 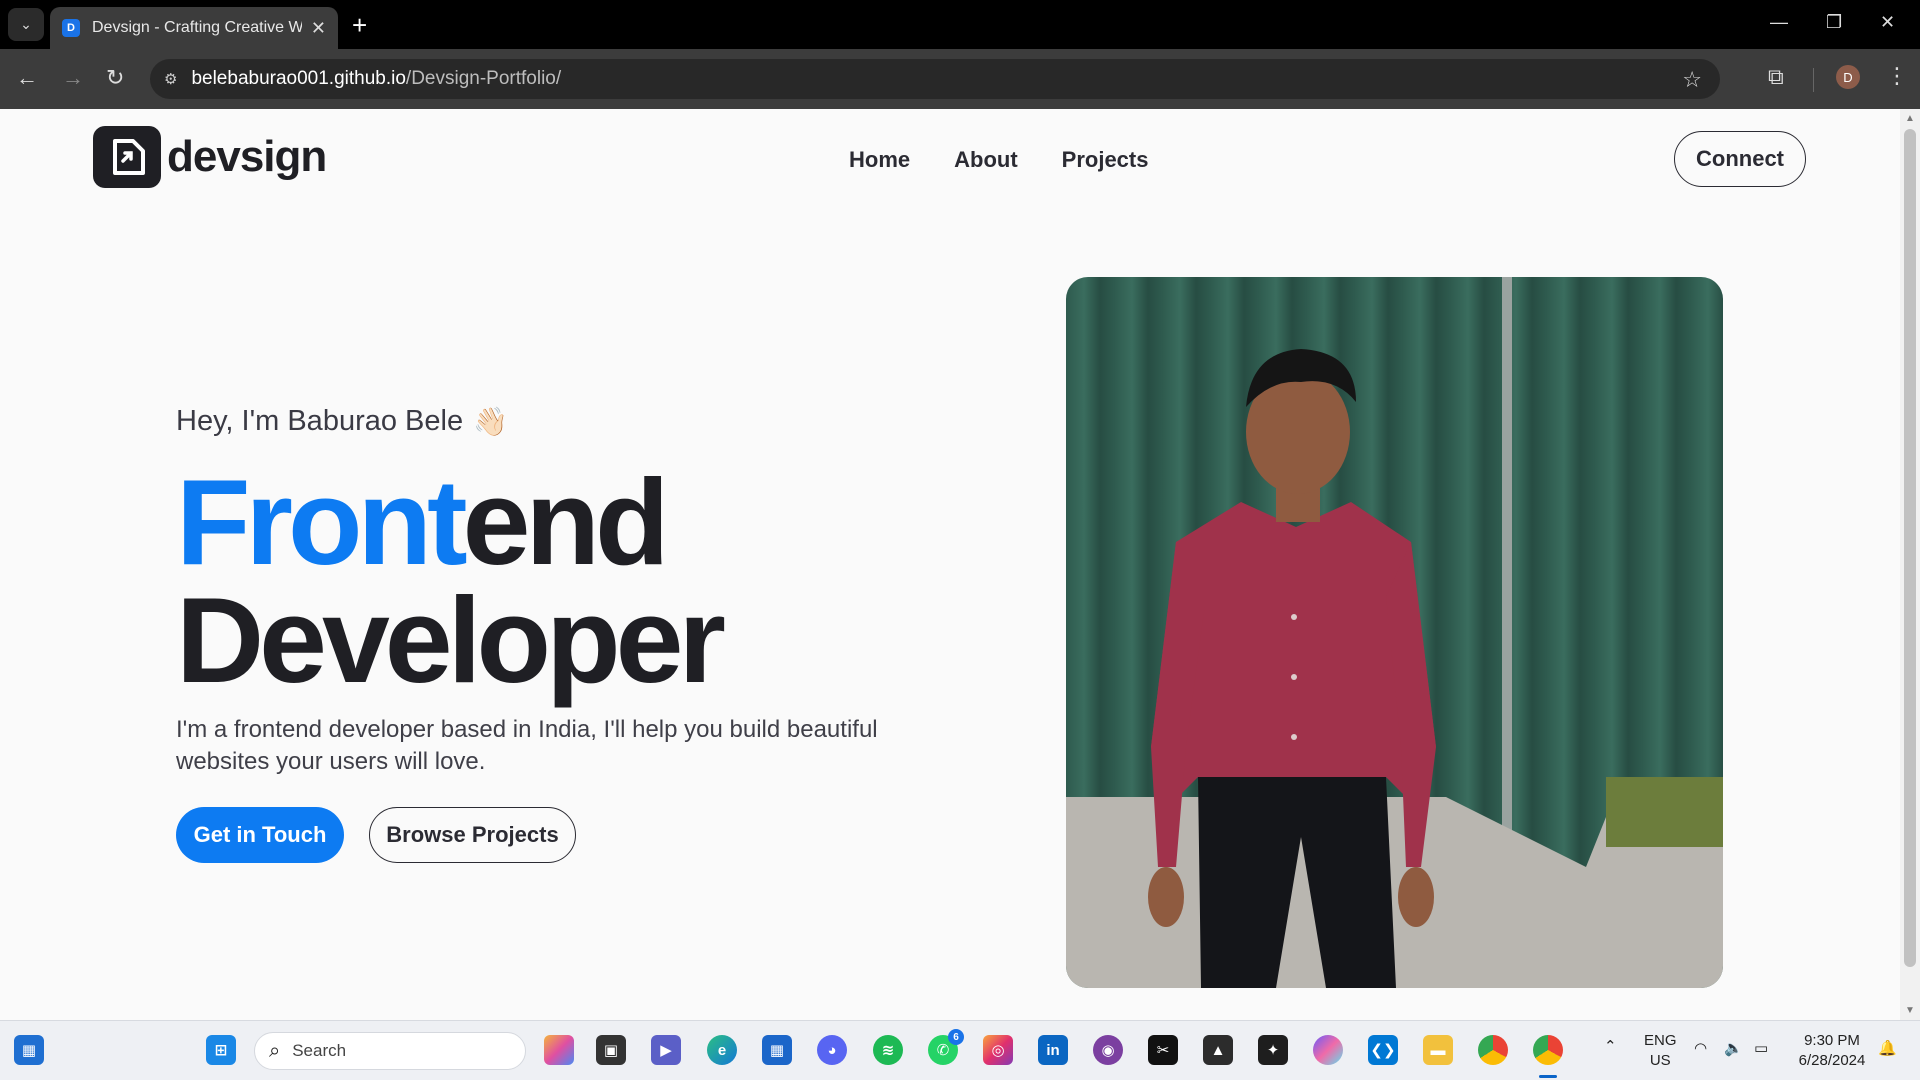 I want to click on volume-icon: 🔈, so click(x=1733, y=1049).